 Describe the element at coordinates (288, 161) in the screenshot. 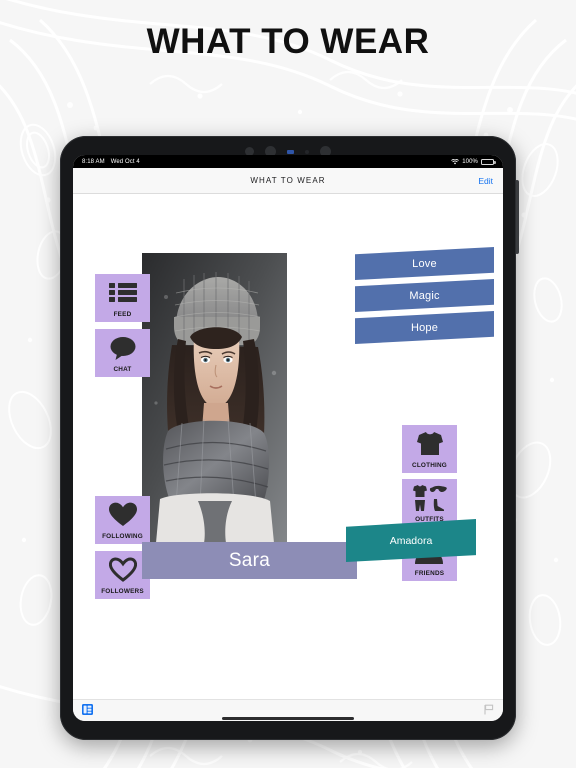

I see `status-bar: 8:18 AM Wed Oct 4 100%` at that location.